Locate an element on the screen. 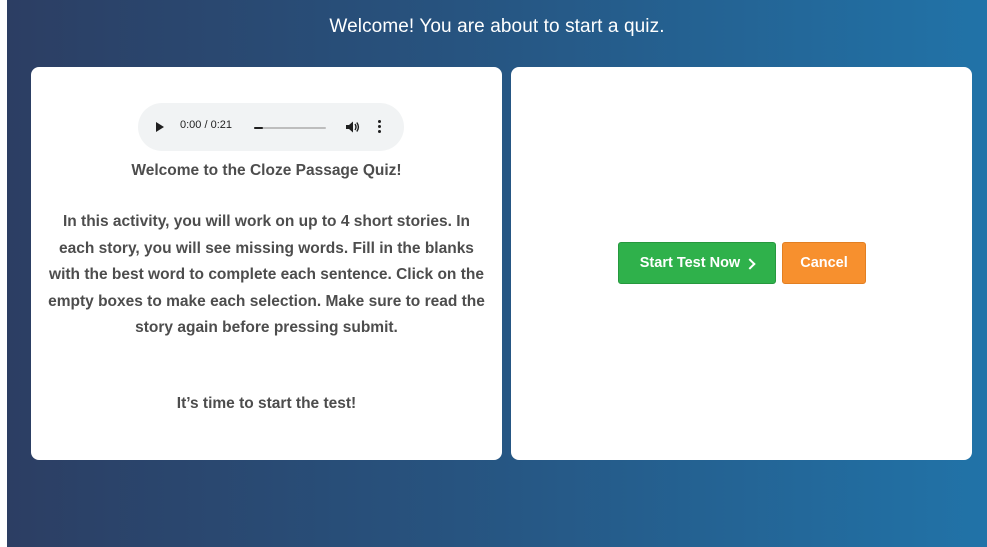  cancel-label: Cancel is located at coordinates (824, 263).